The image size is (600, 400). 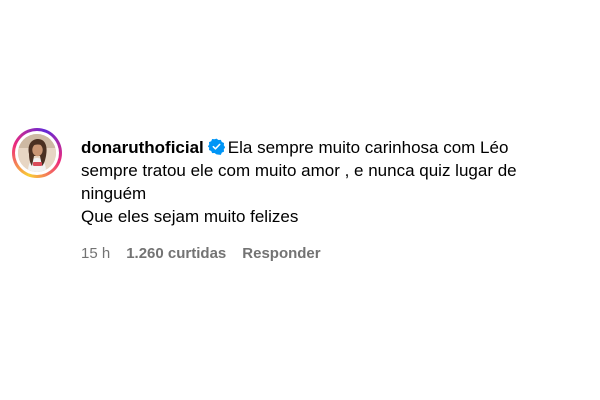 I want to click on reply-button: Responder, so click(x=281, y=253).